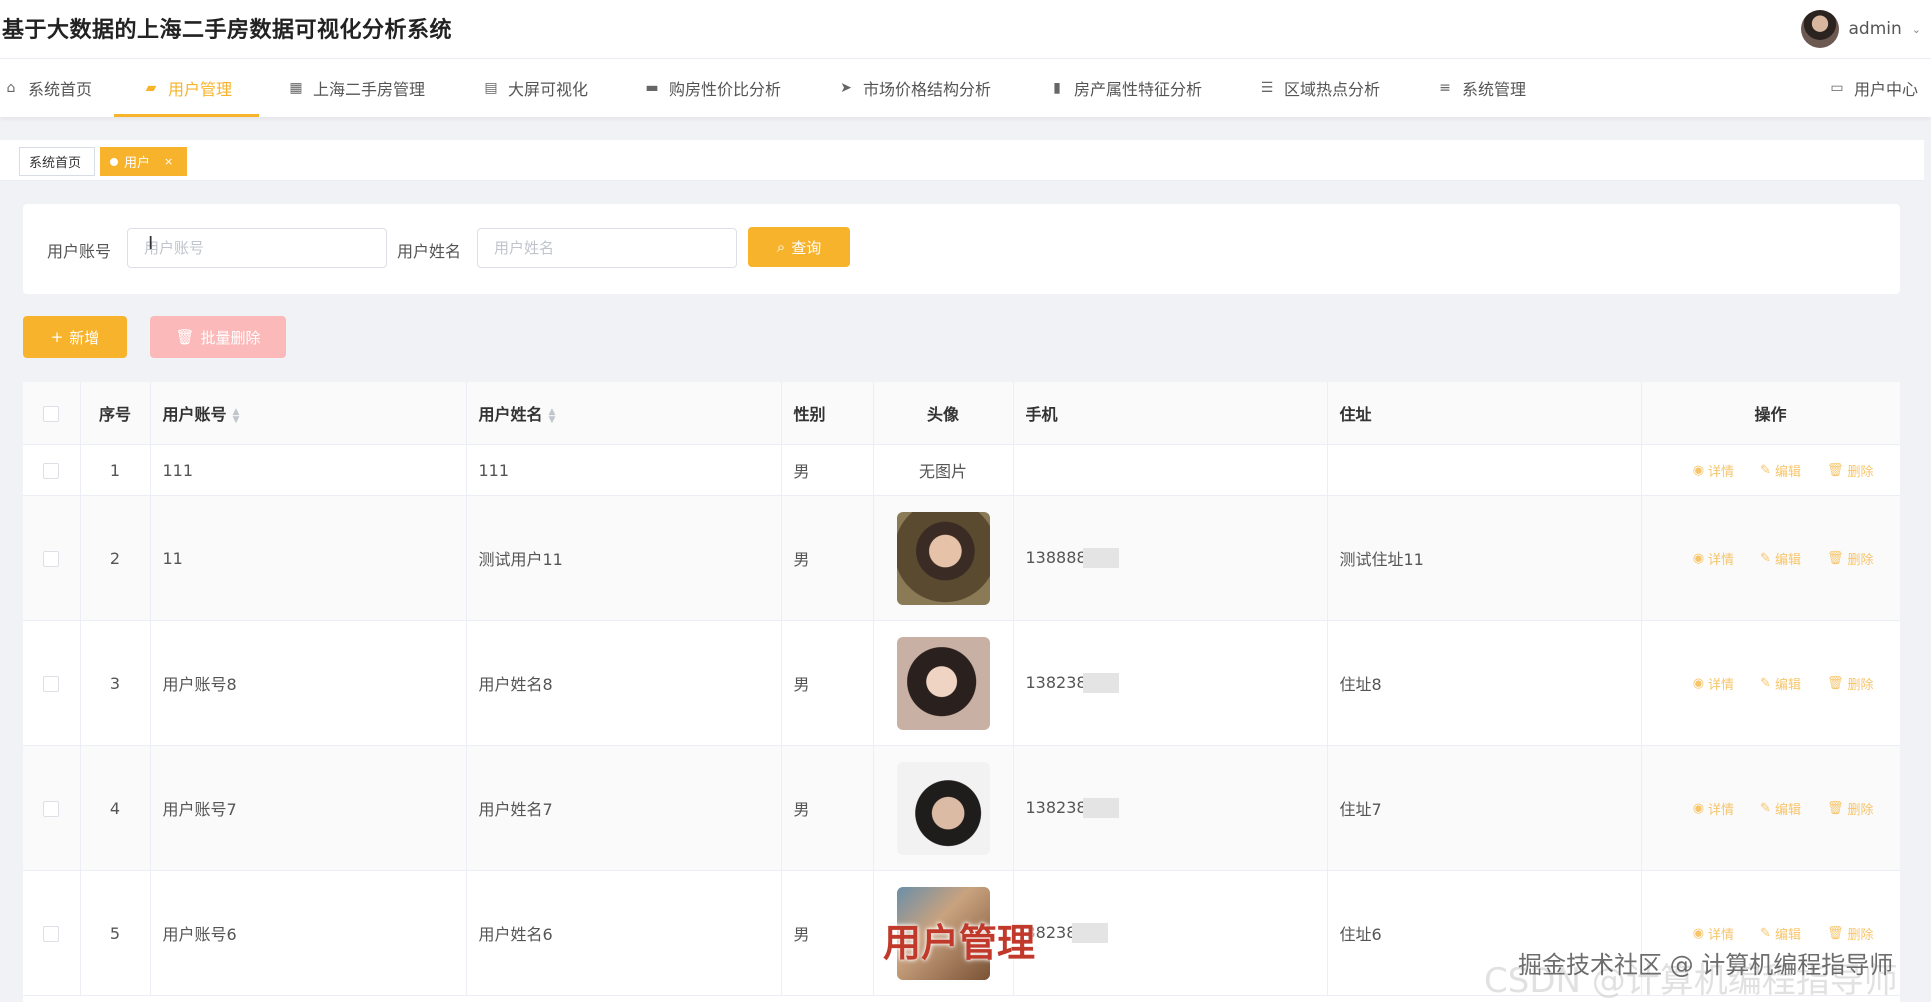 The width and height of the screenshot is (1931, 1002). I want to click on nav-item-home: ⌂ 系统首页, so click(47, 88).